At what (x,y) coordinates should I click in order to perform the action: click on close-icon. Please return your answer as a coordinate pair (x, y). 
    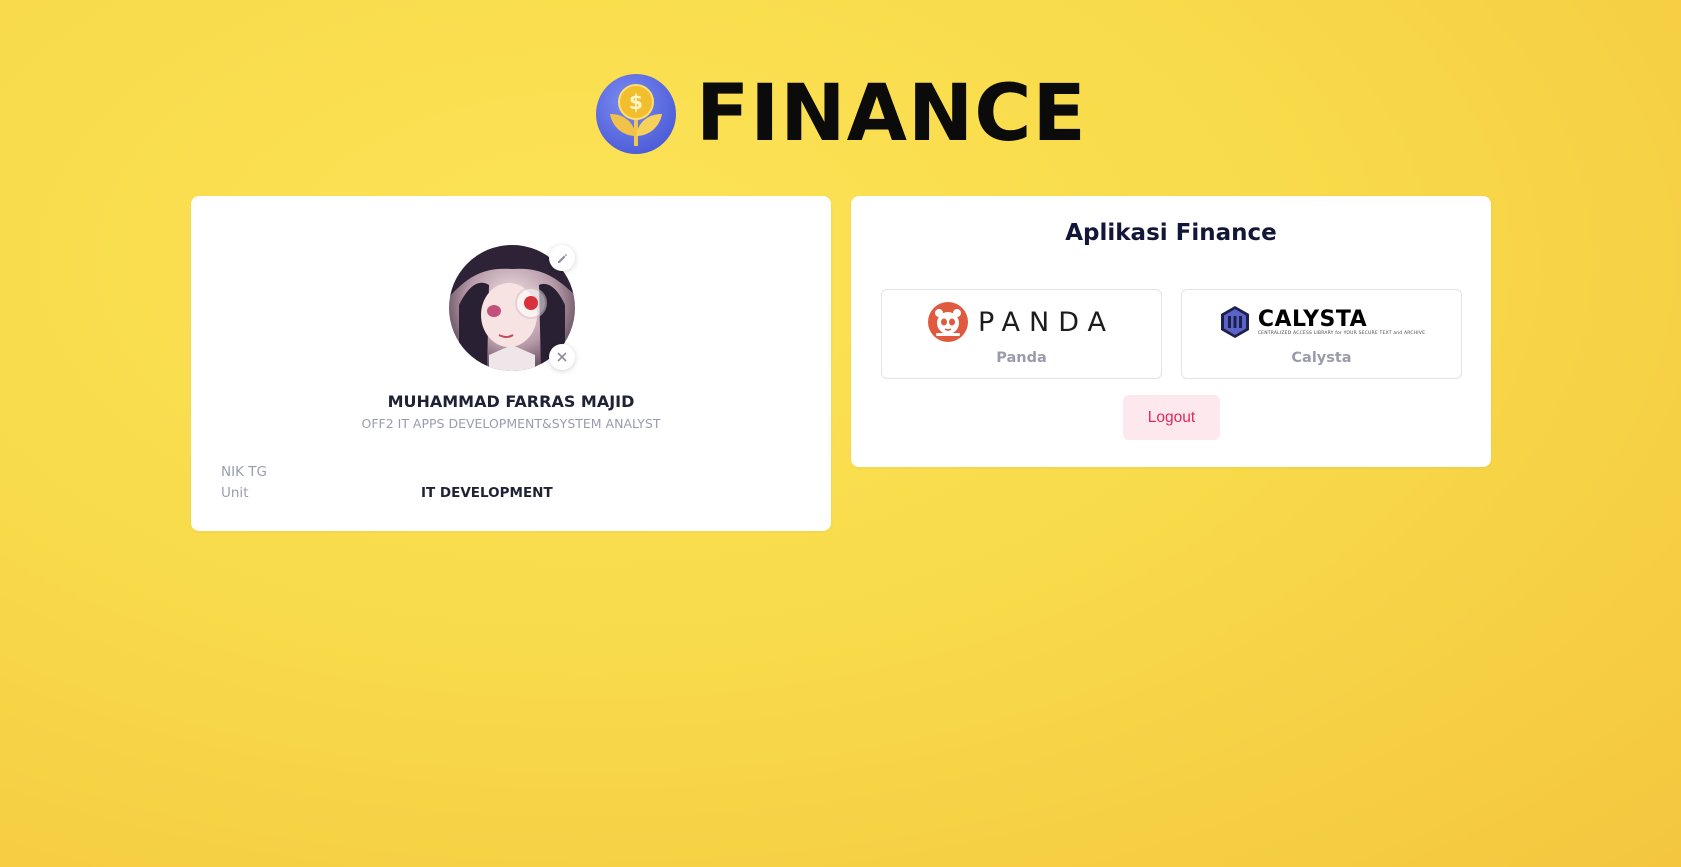
    Looking at the image, I should click on (562, 357).